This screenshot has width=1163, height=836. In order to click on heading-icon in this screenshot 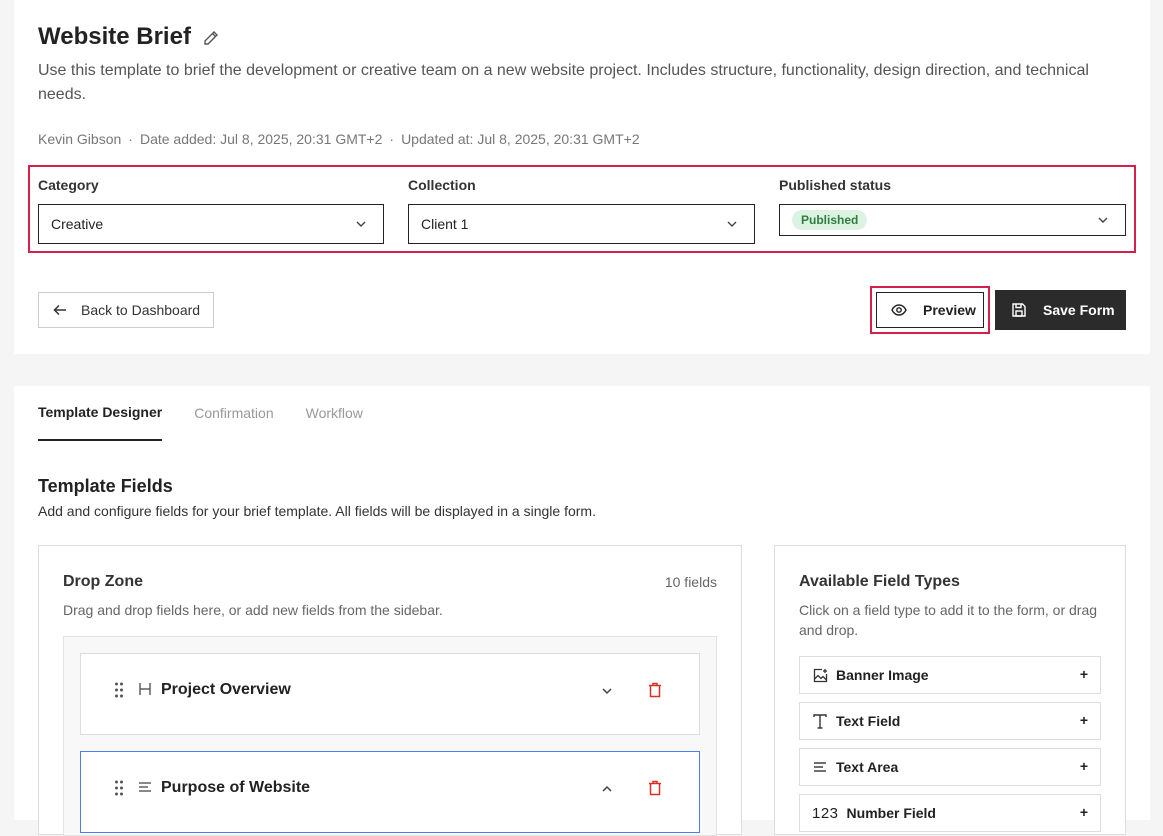, I will do `click(145, 689)`.